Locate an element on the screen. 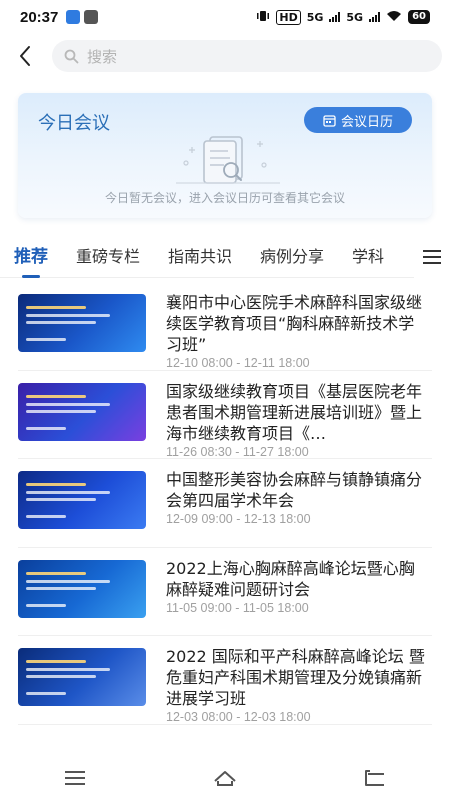  calendar-icon is located at coordinates (329, 120).